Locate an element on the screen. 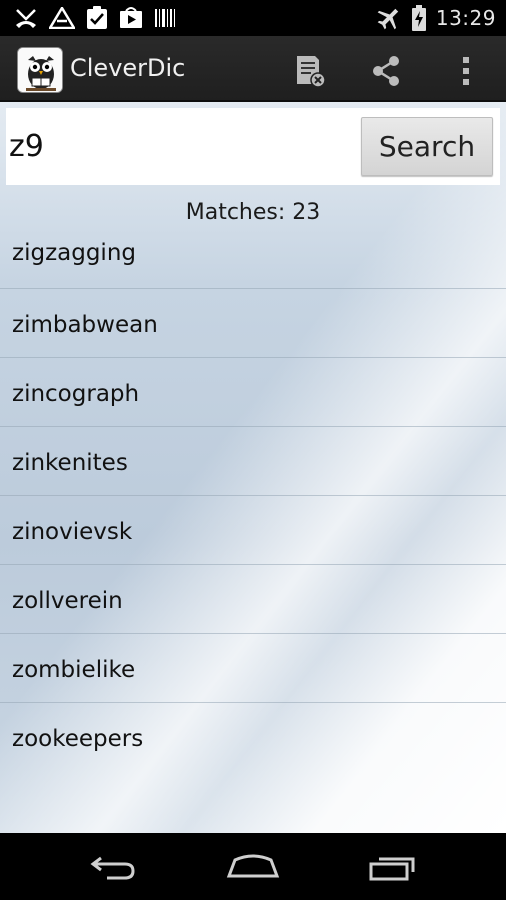  result-item: zollverein is located at coordinates (253, 599).